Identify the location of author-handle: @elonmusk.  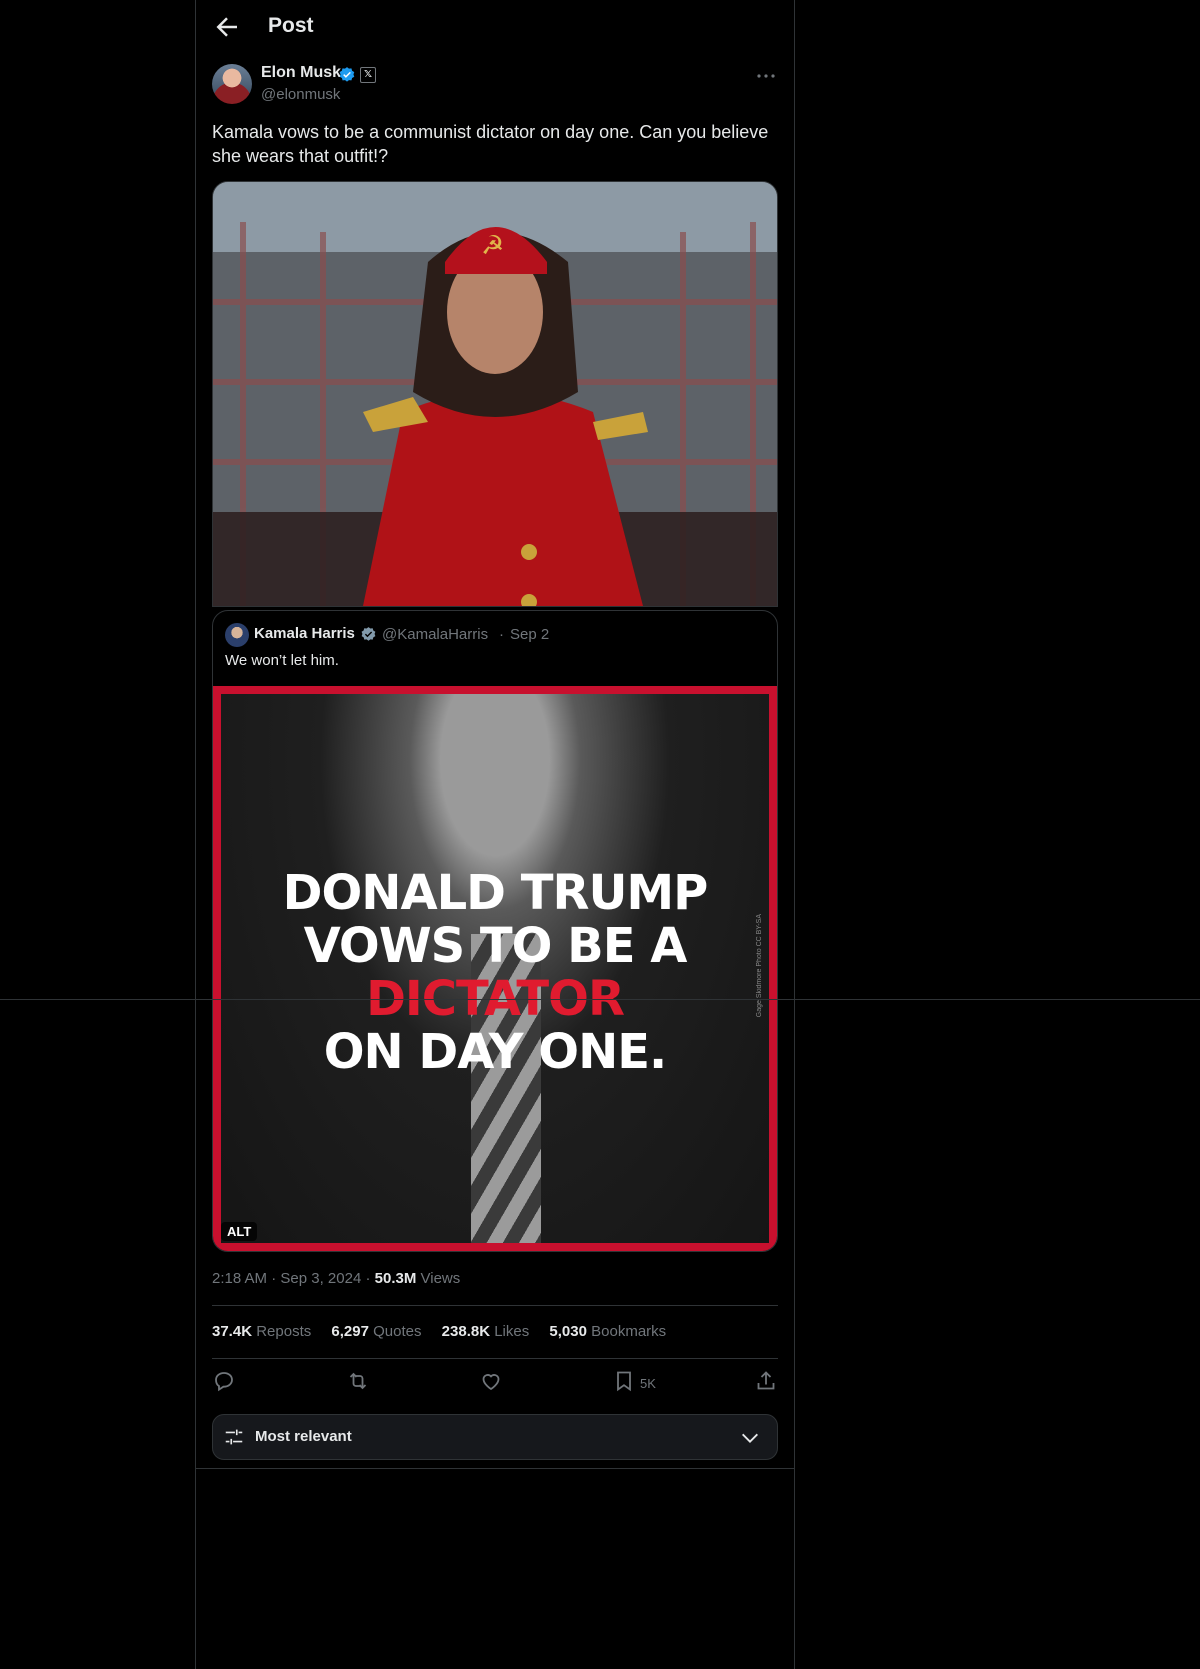
(300, 94).